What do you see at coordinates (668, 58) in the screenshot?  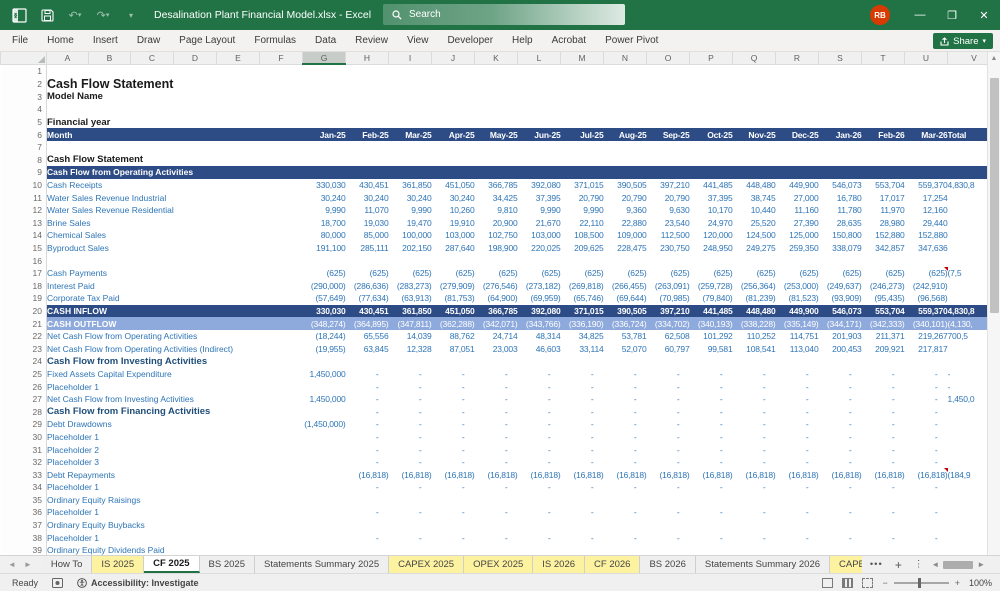 I see `column-header-O: O` at bounding box center [668, 58].